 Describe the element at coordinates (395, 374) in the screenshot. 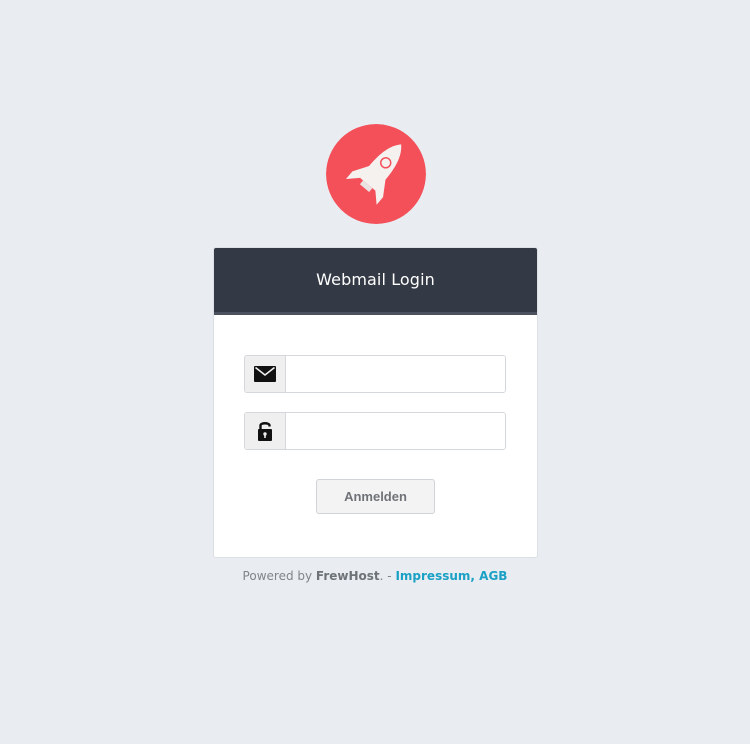

I see `email-field` at that location.